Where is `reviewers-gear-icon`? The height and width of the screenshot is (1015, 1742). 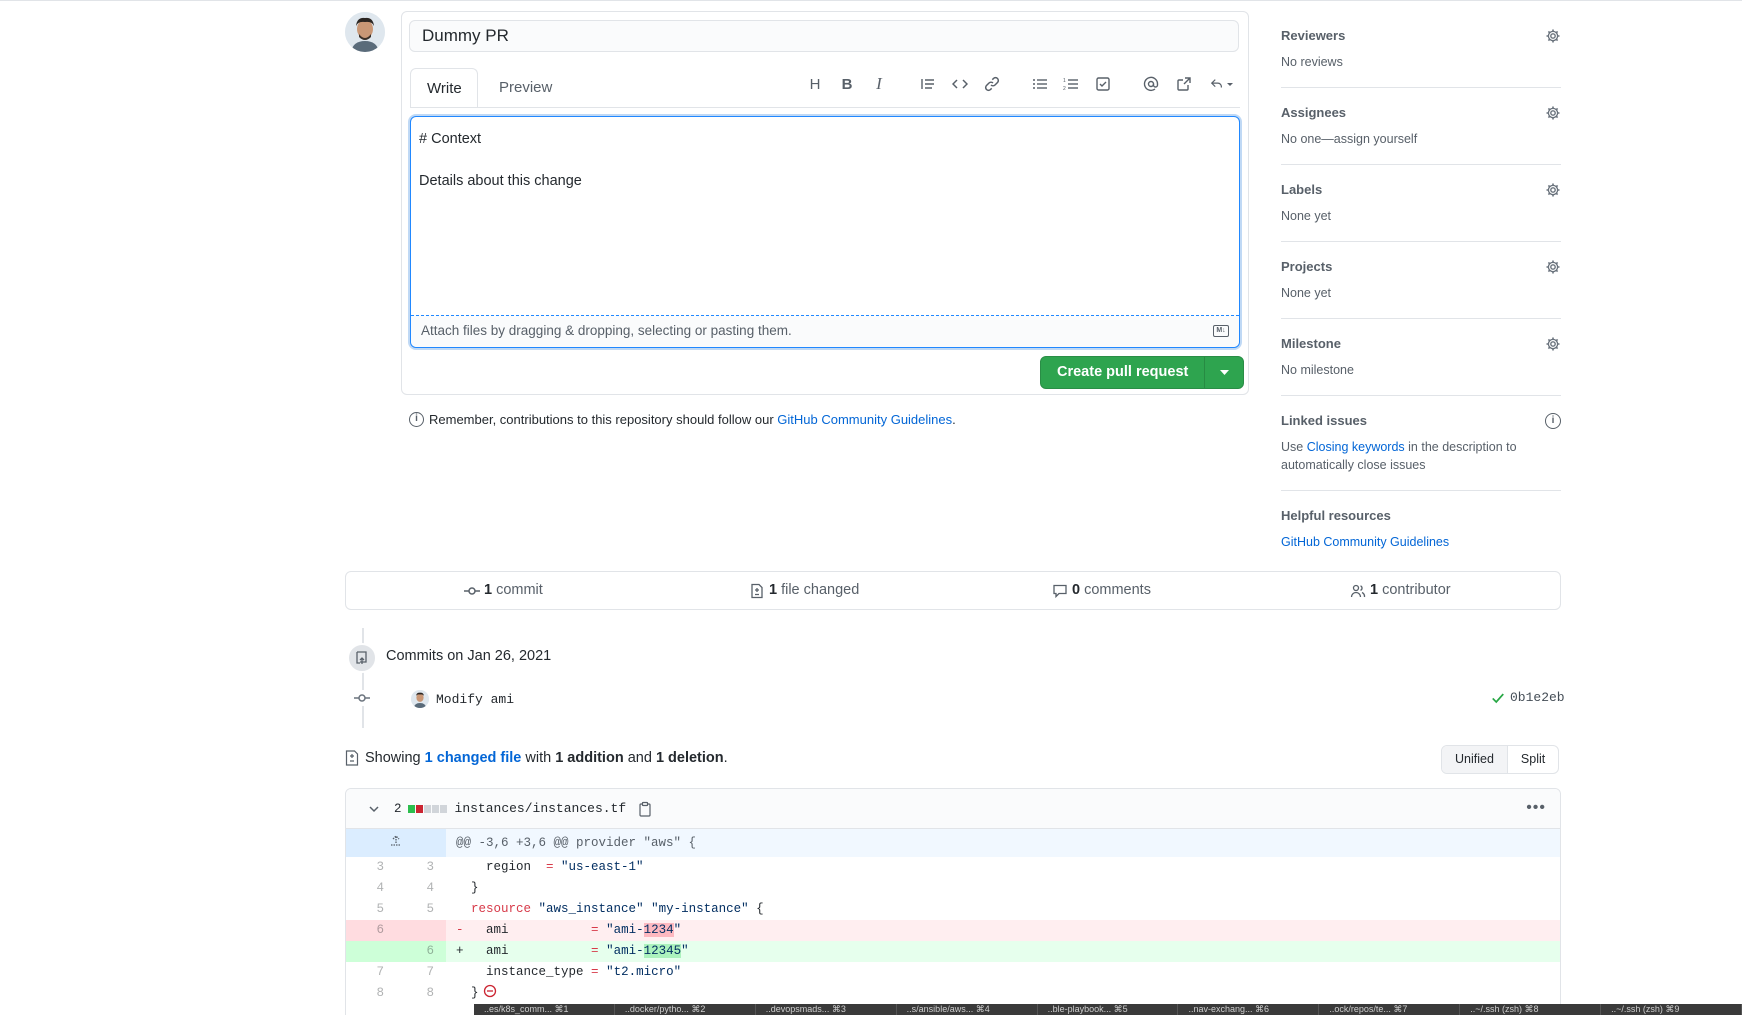 reviewers-gear-icon is located at coordinates (1553, 36).